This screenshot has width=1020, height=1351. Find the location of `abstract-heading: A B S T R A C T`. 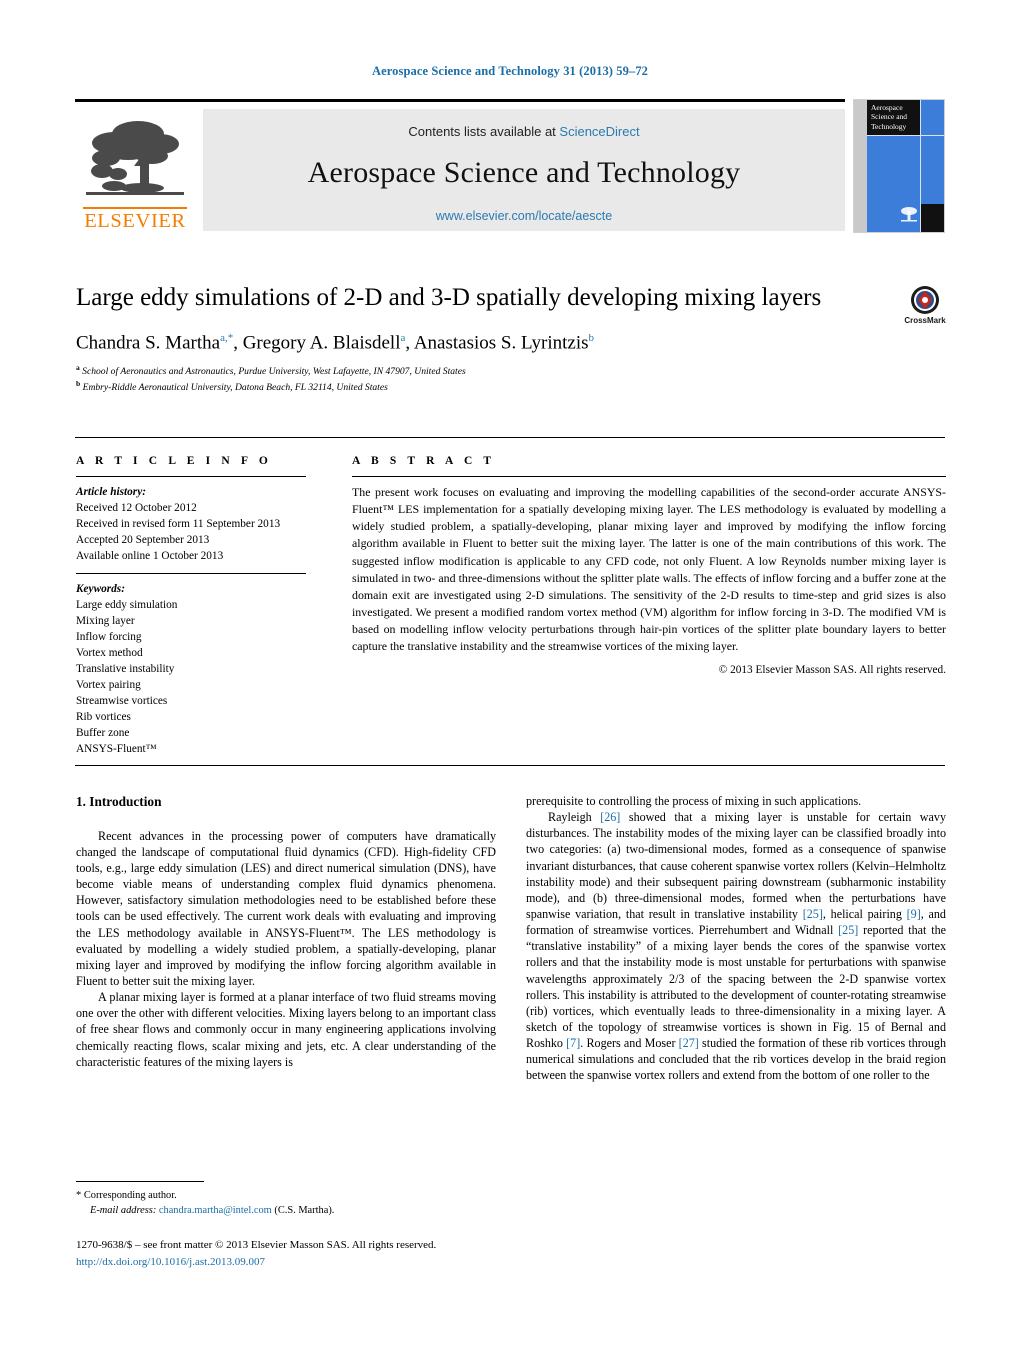

abstract-heading: A B S T R A C T is located at coordinates (424, 461).